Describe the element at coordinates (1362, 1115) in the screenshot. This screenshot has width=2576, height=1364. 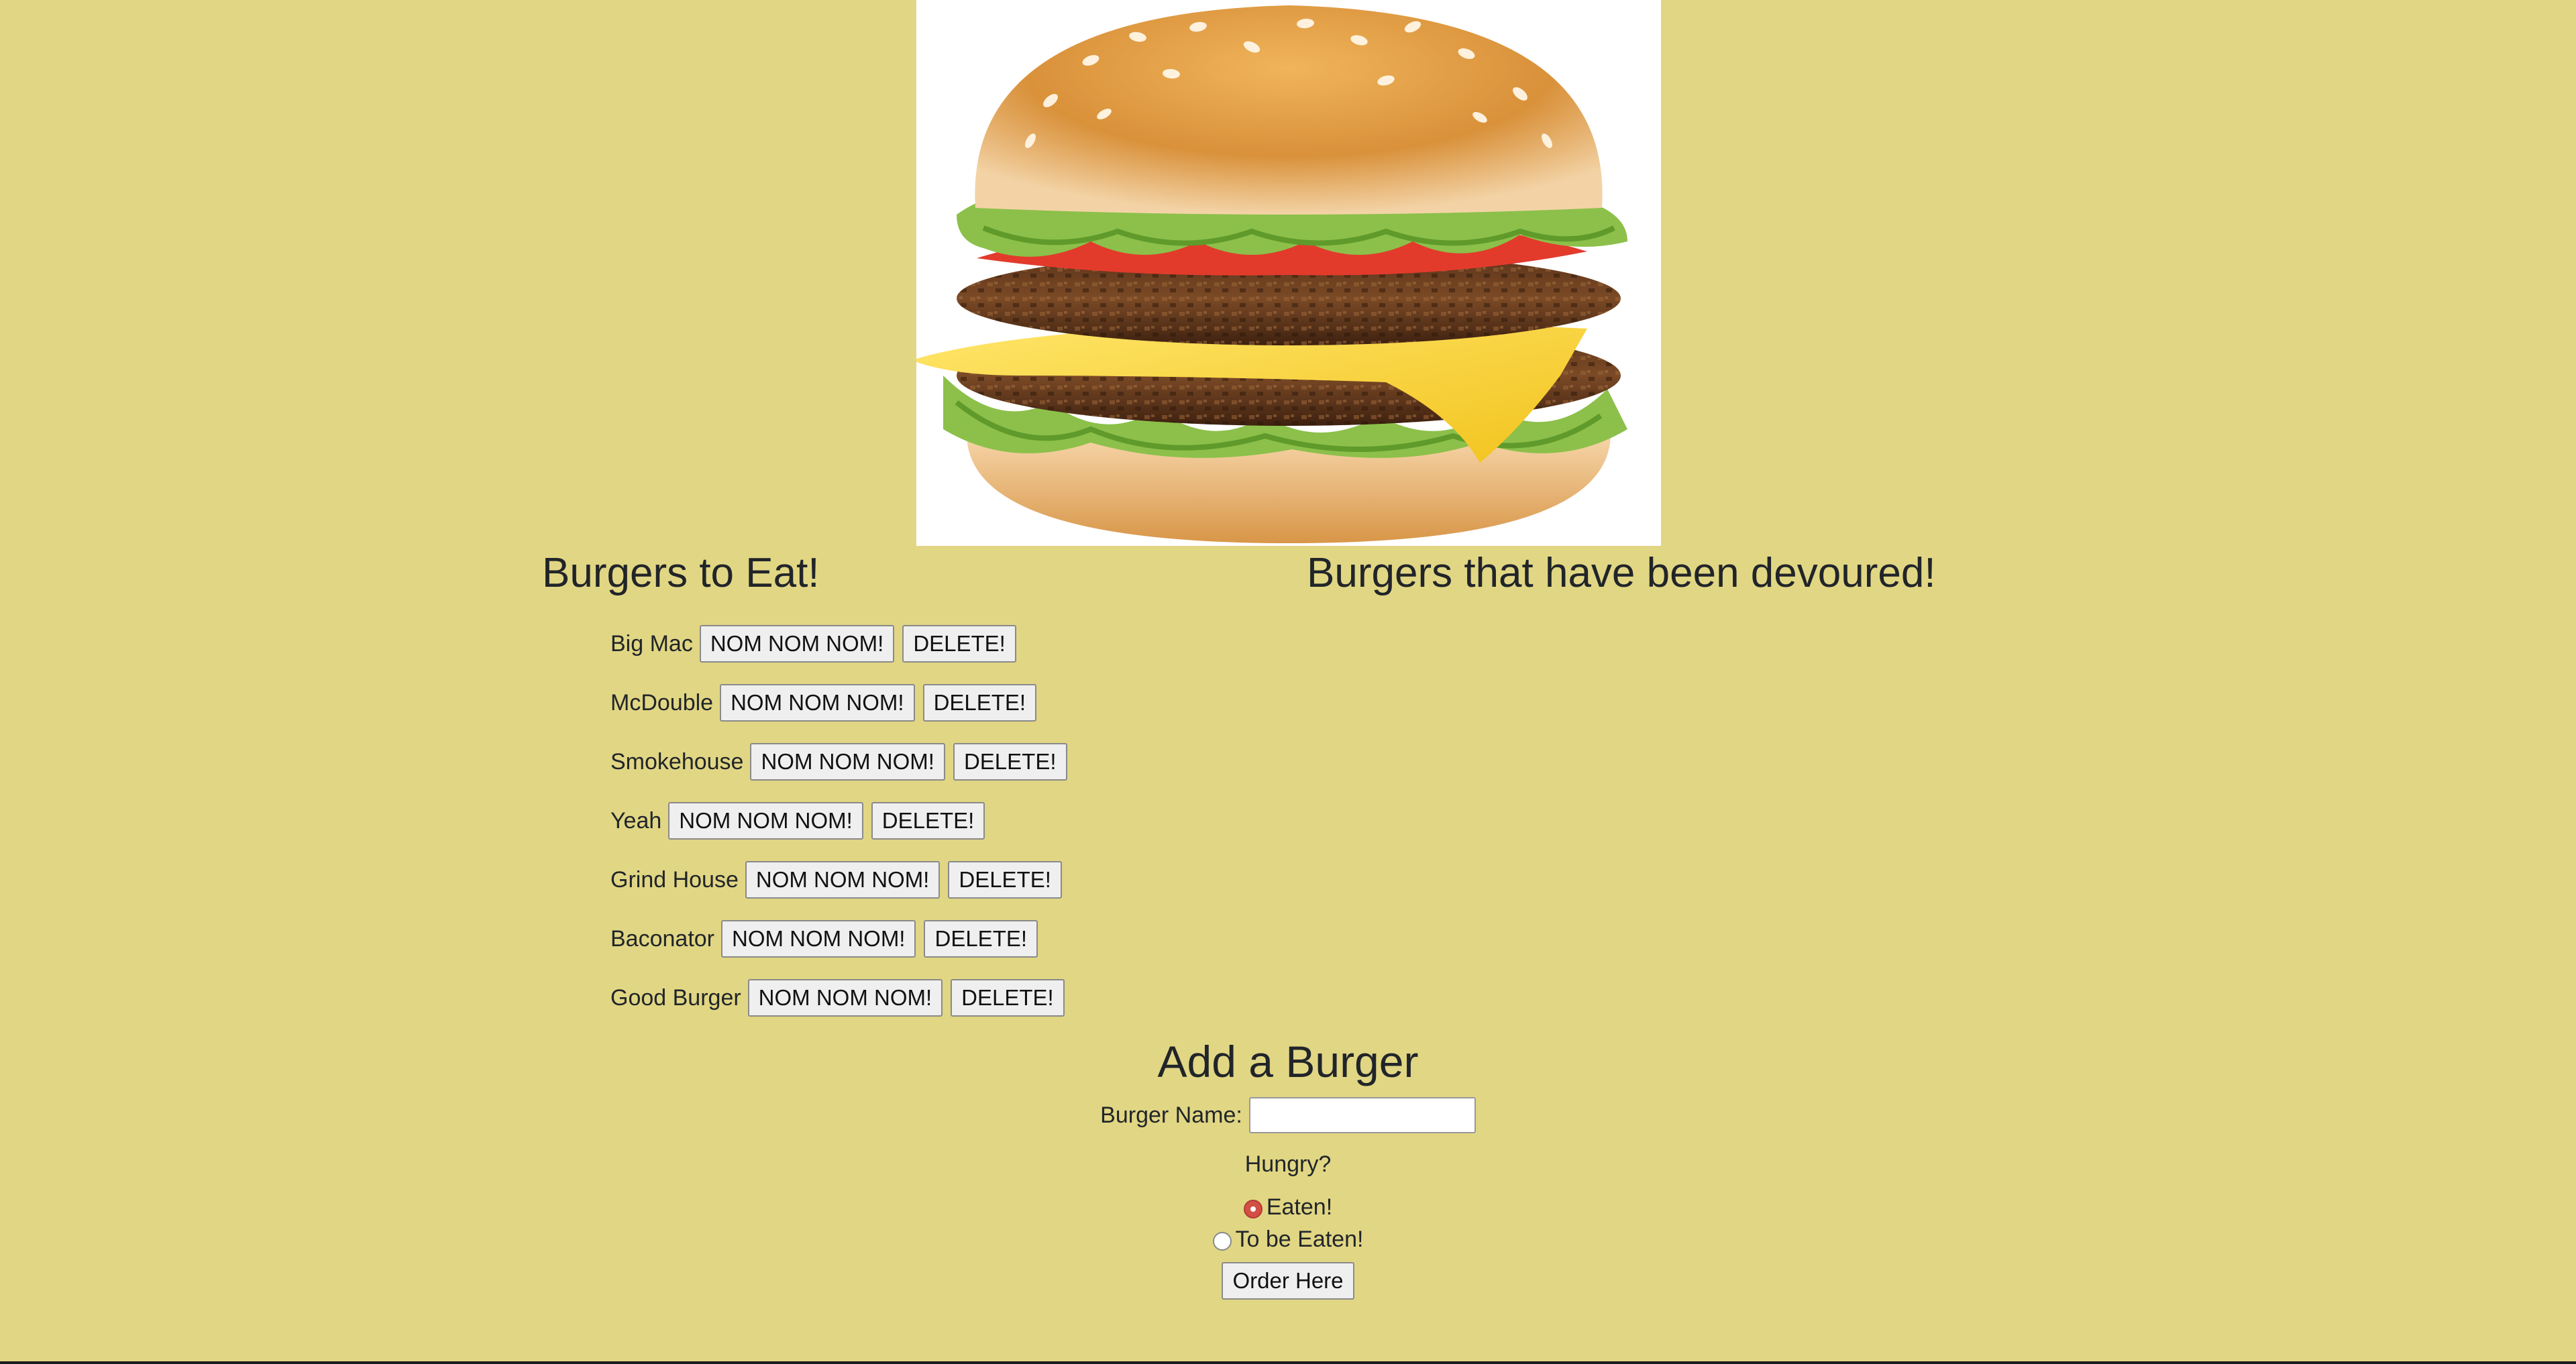
I see `burger-name-input` at that location.